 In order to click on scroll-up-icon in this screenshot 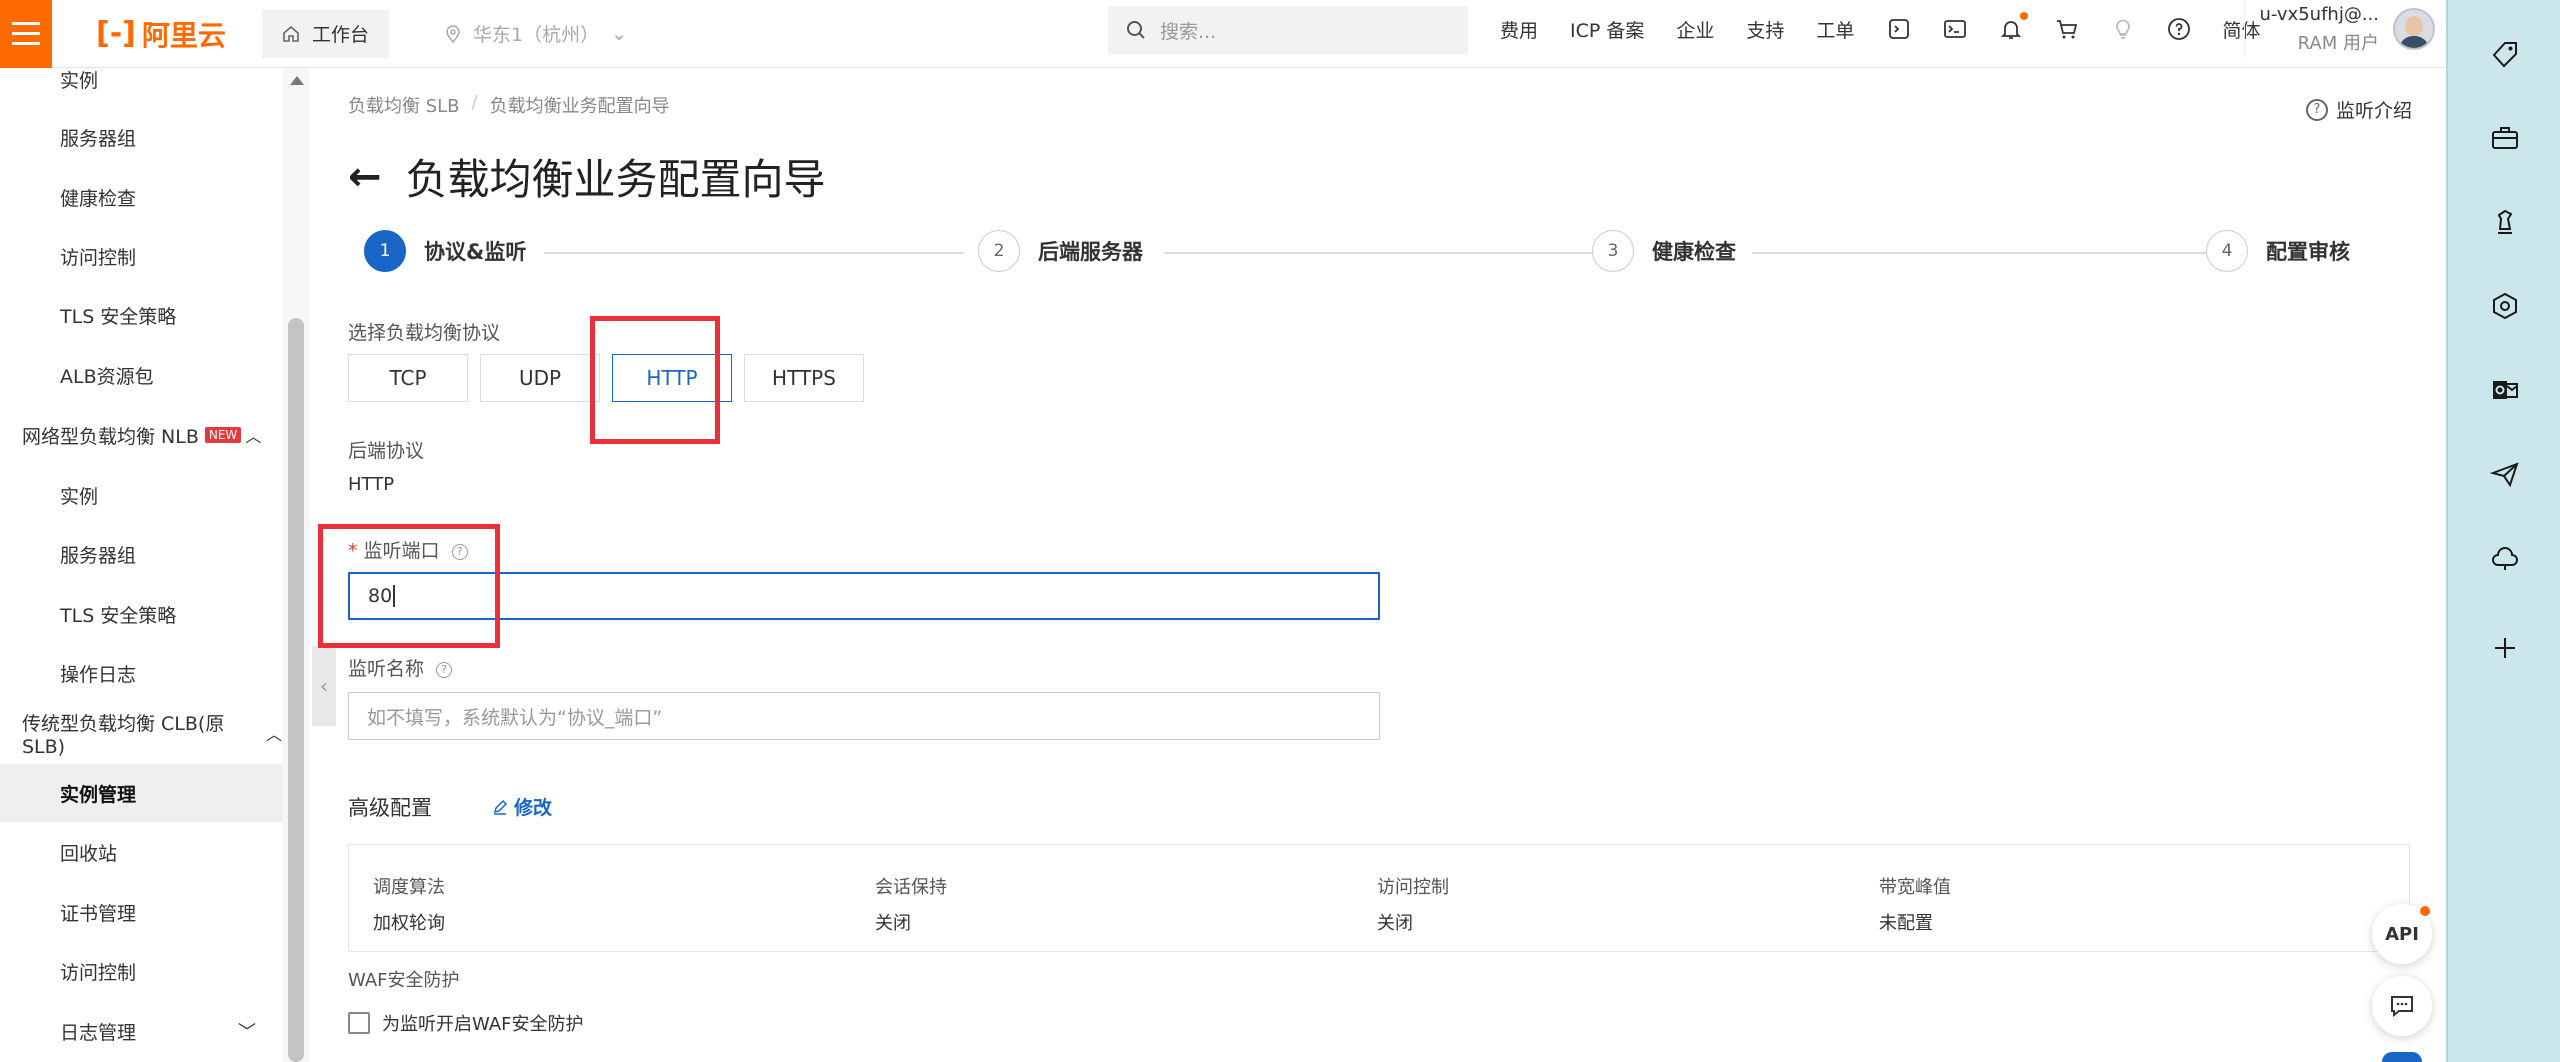, I will do `click(297, 80)`.